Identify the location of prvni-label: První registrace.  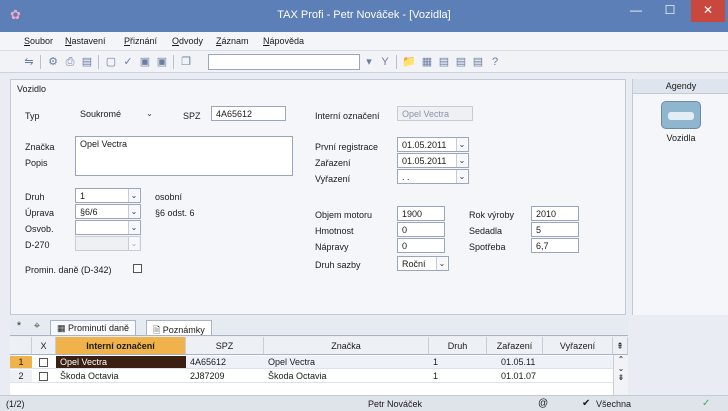
(347, 147).